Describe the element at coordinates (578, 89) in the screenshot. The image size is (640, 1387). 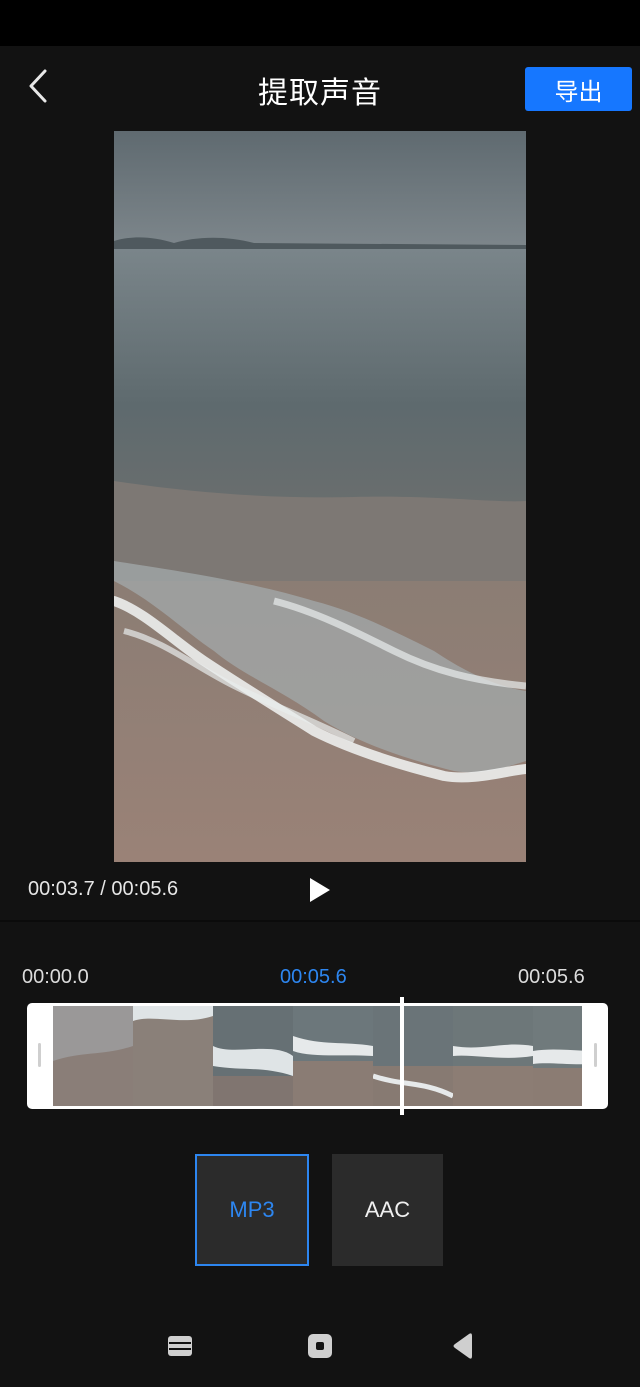
I see `export-button: 导出` at that location.